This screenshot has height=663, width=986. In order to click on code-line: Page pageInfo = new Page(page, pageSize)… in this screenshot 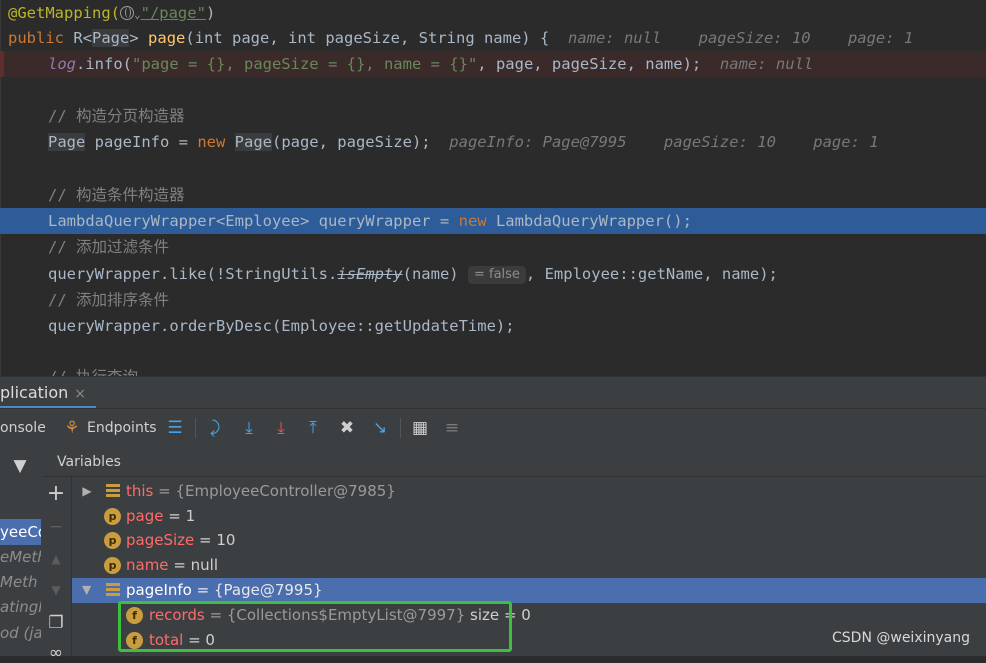, I will do `click(493, 142)`.